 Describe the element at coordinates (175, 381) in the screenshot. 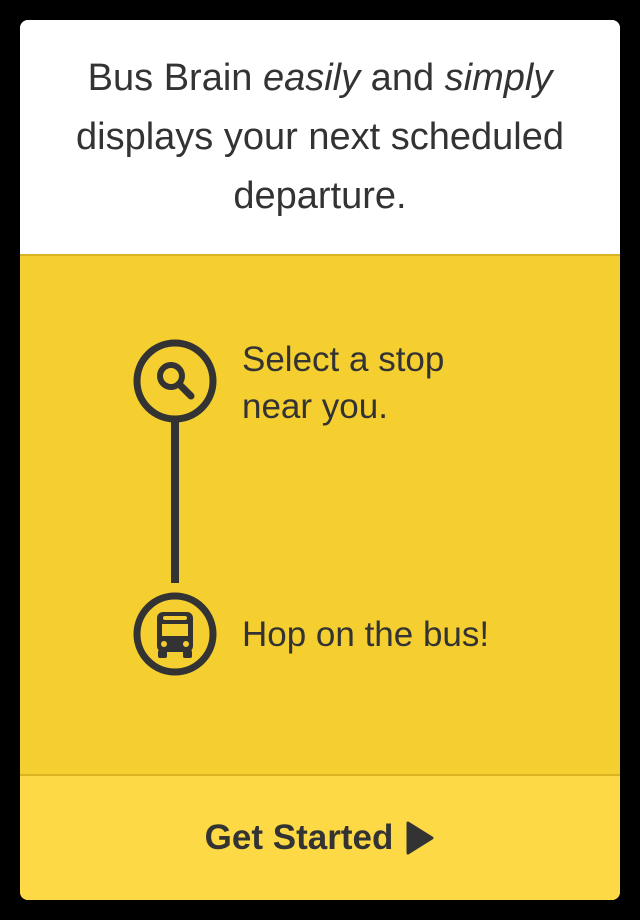

I see `search-icon` at that location.